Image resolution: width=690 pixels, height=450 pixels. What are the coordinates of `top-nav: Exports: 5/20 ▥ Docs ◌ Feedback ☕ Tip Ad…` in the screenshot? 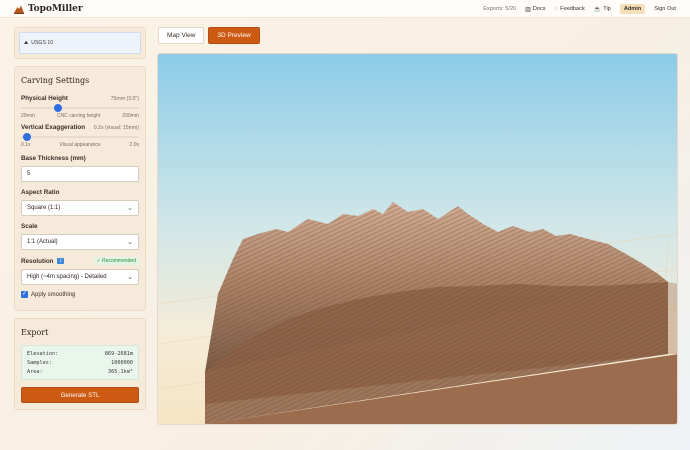 It's located at (579, 9).